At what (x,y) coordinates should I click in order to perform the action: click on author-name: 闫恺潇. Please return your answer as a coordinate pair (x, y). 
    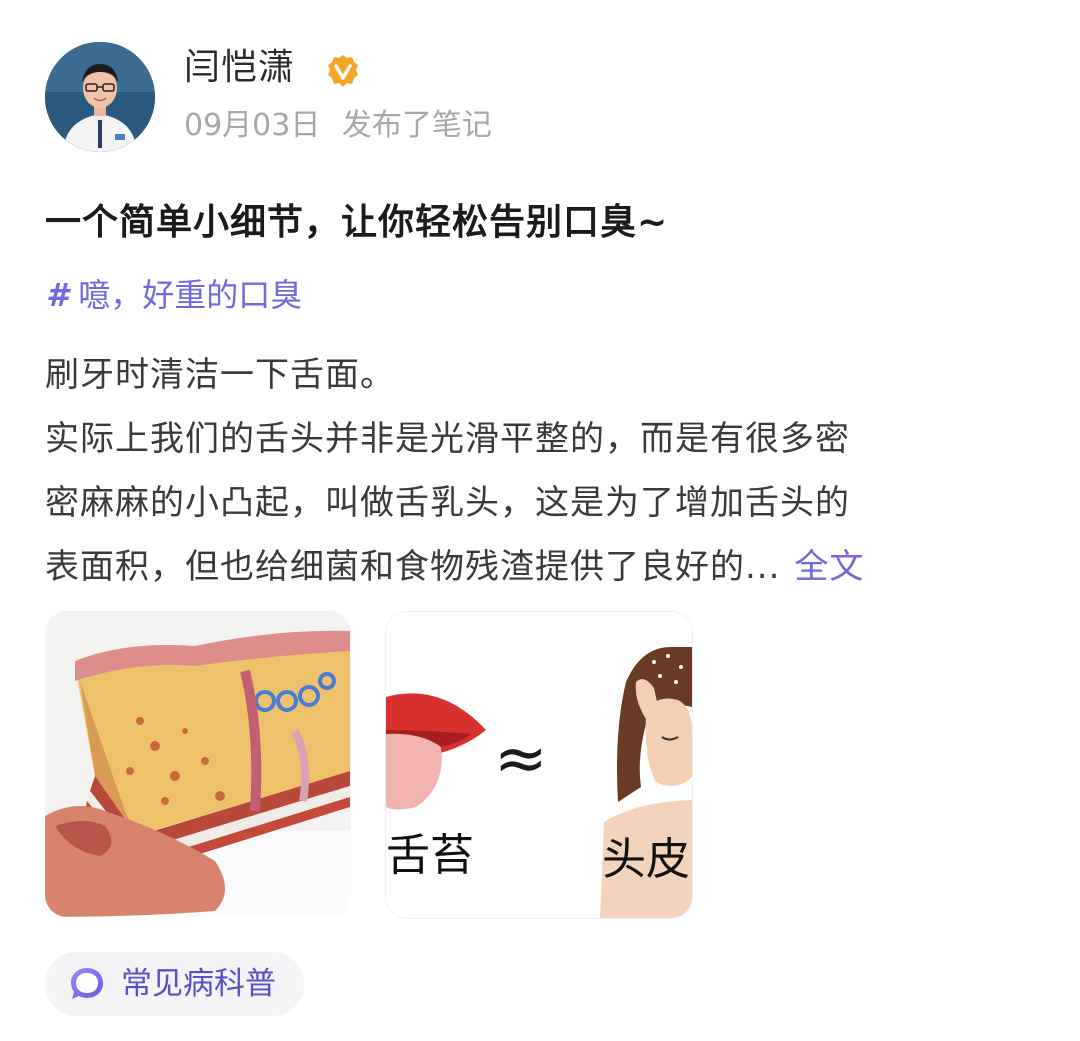
    Looking at the image, I should click on (239, 68).